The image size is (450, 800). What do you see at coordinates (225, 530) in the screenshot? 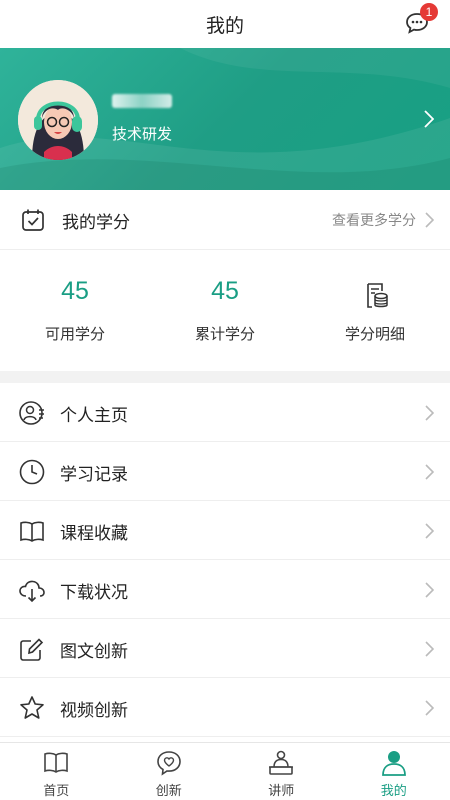
I see `menu-item-course-favorites: 课程收藏` at bounding box center [225, 530].